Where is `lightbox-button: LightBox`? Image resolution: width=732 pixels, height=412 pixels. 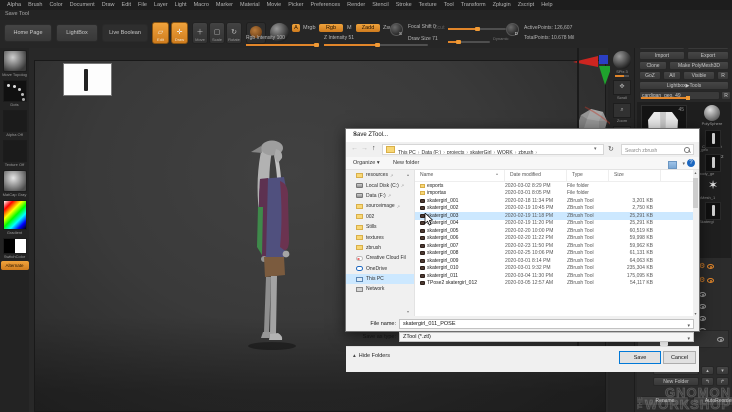 lightbox-button: LightBox is located at coordinates (77, 33).